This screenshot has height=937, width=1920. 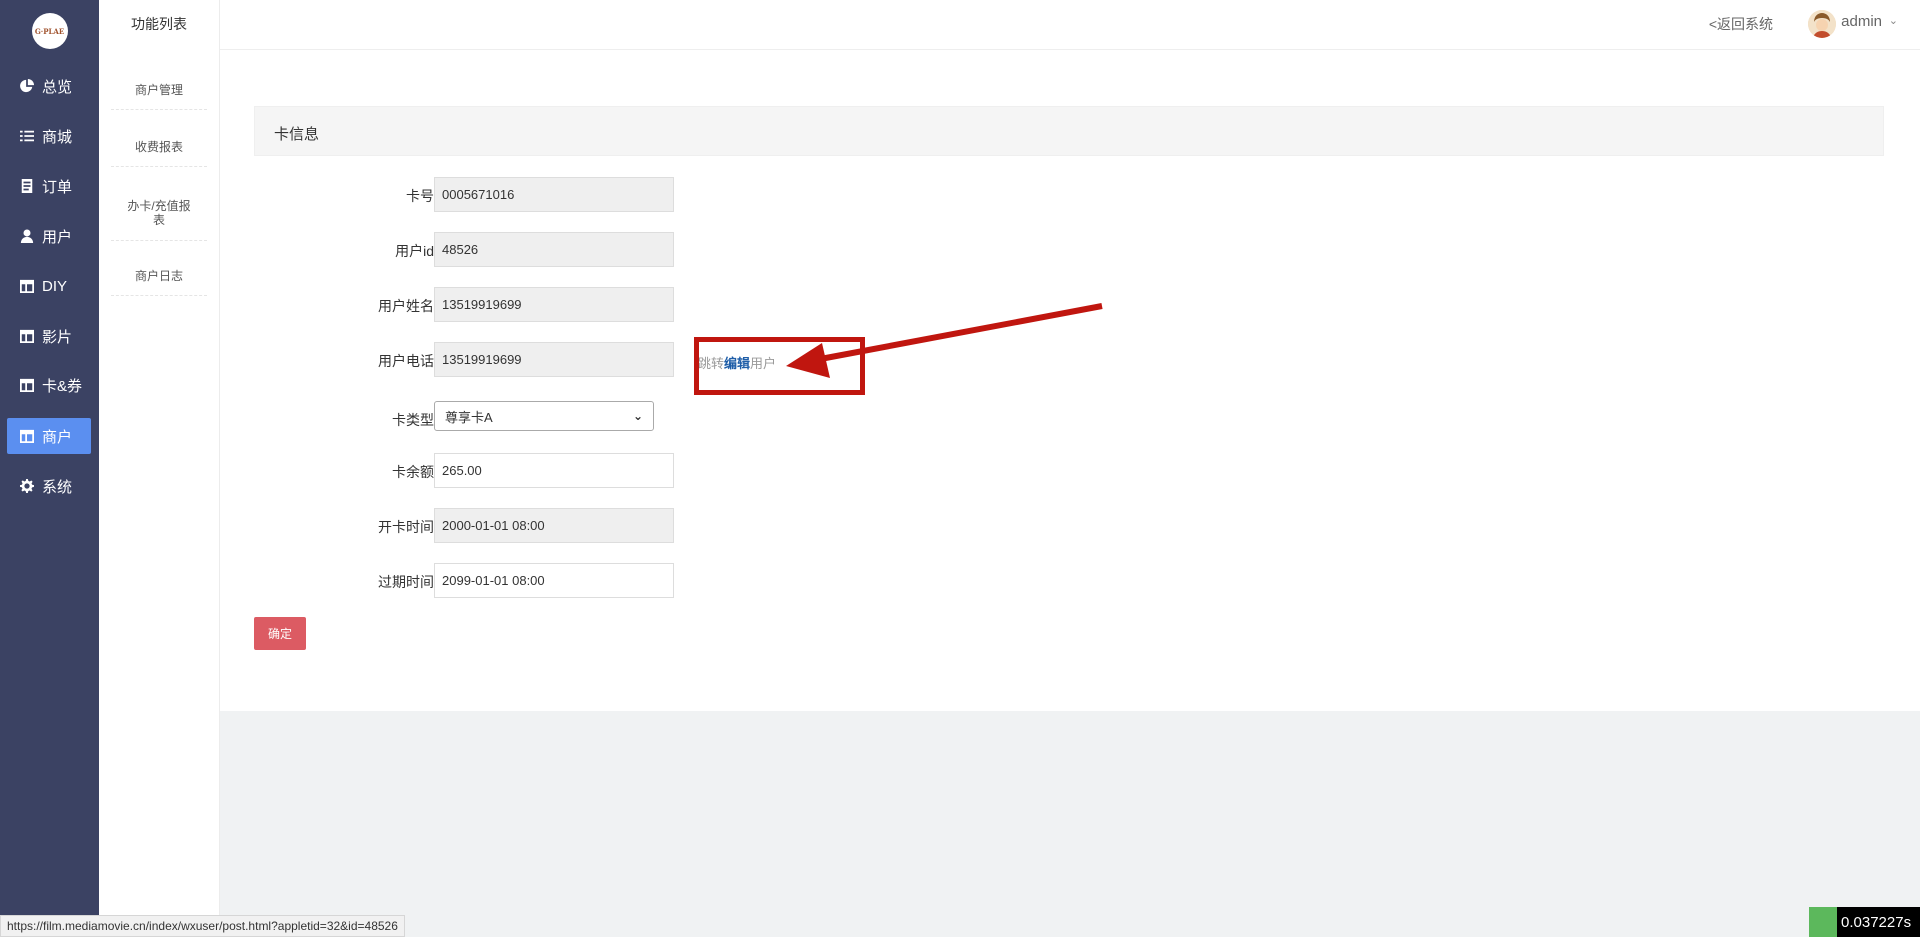 I want to click on document-icon, so click(x=27, y=186).